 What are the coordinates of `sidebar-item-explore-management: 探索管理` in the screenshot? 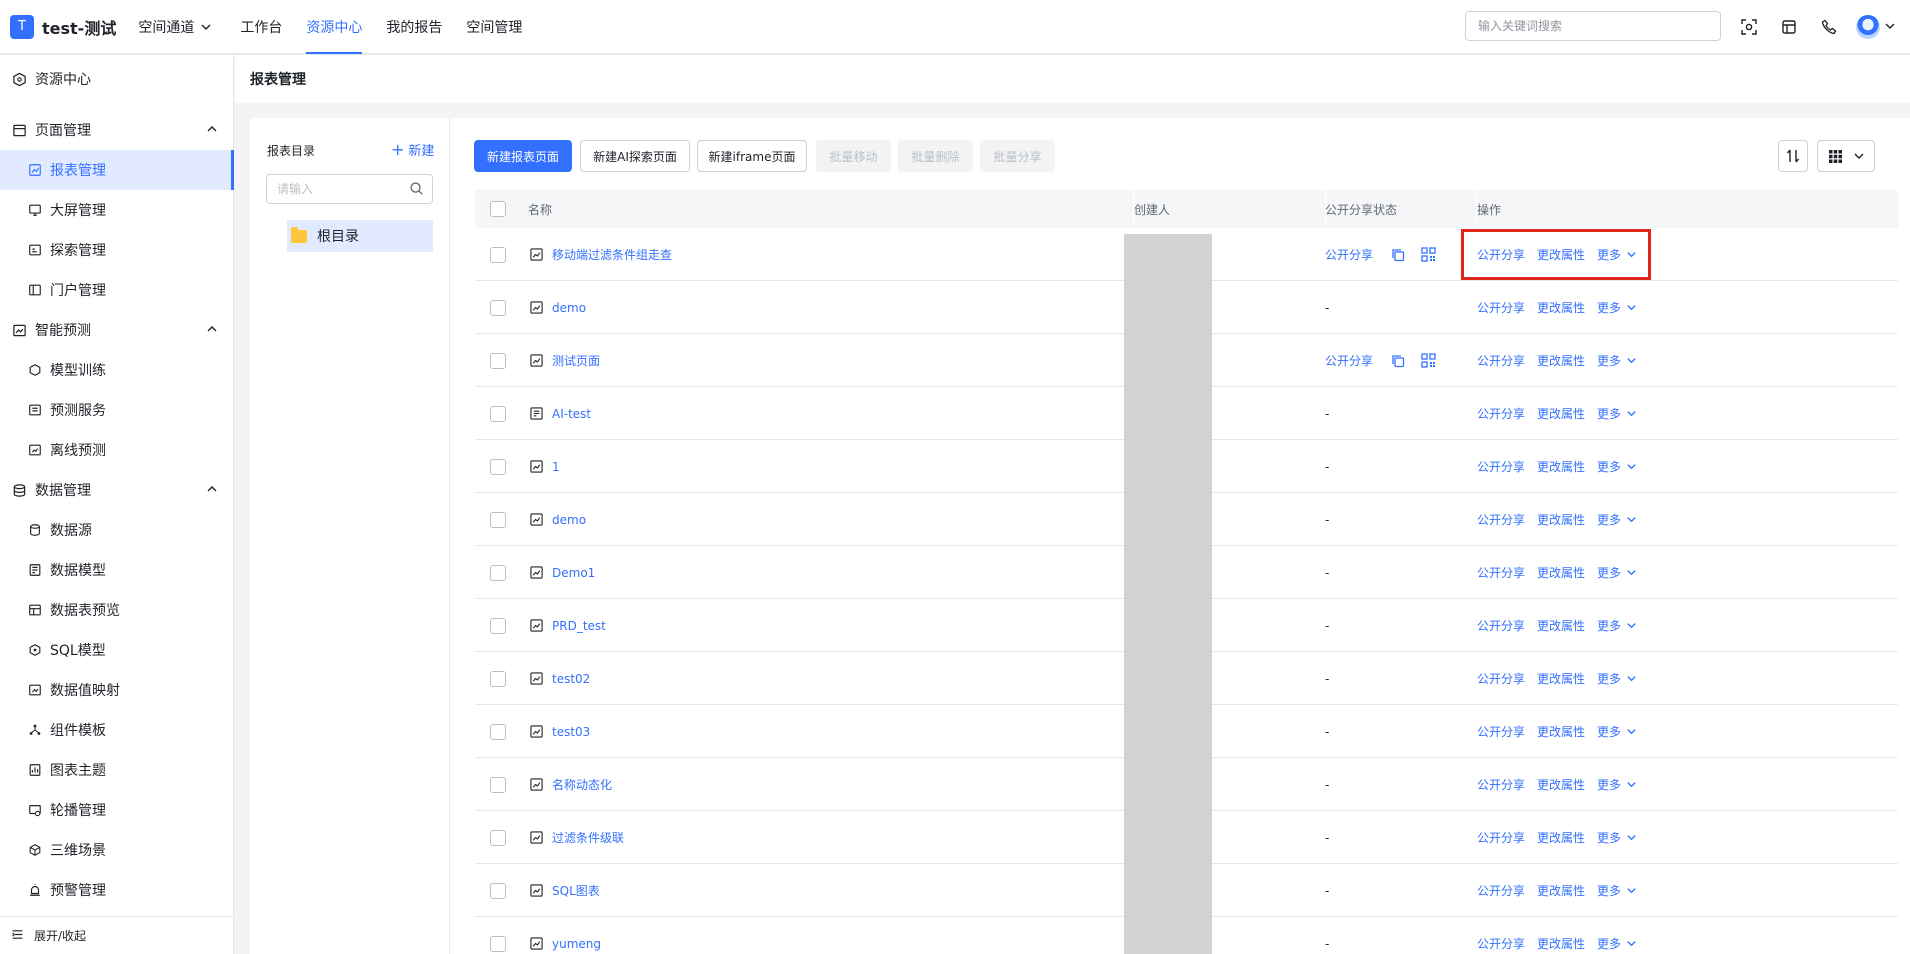 It's located at (117, 250).